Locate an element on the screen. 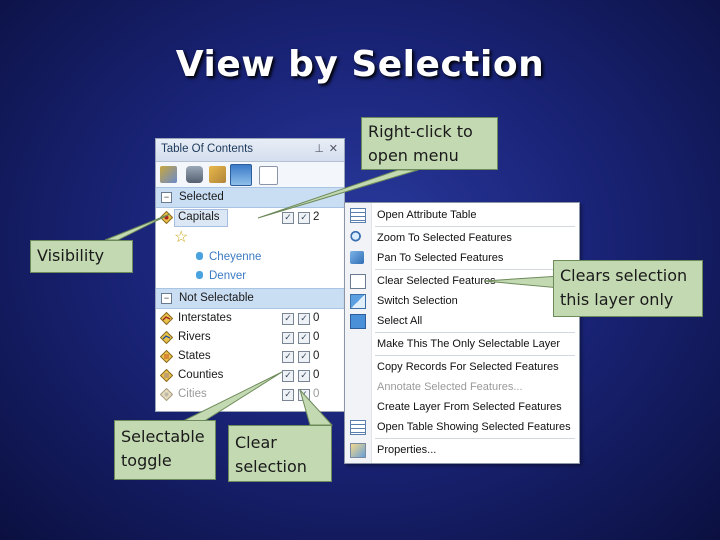  callout-line: toggle is located at coordinates (146, 460).